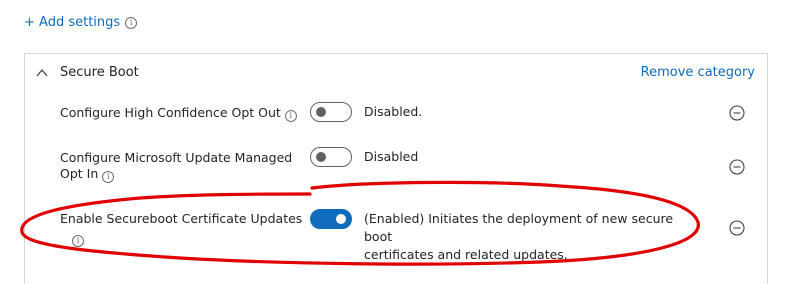 This screenshot has width=795, height=284. What do you see at coordinates (72, 22) in the screenshot?
I see `add-settings-label: + Add settings` at bounding box center [72, 22].